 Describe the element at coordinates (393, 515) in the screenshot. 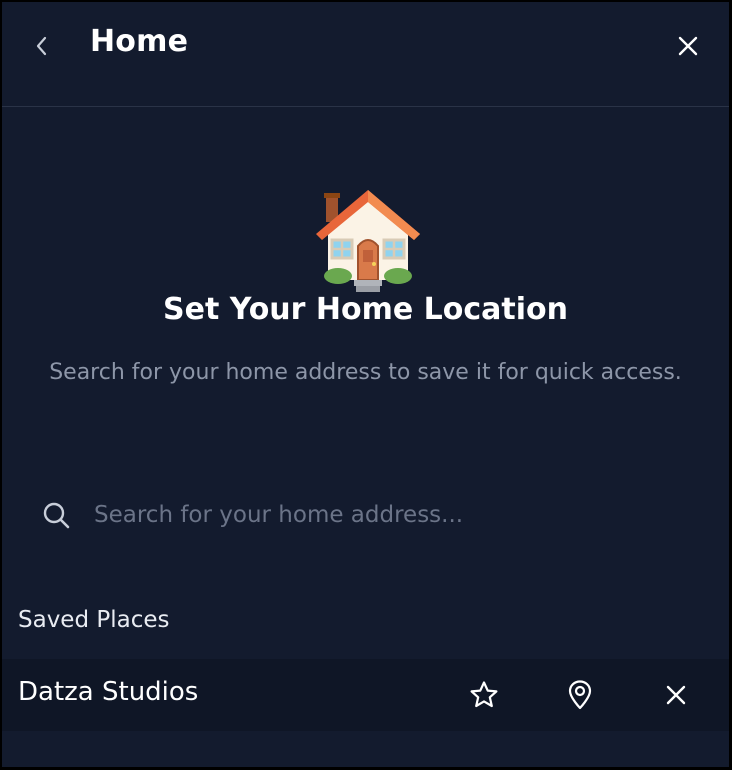

I see `search-input` at that location.